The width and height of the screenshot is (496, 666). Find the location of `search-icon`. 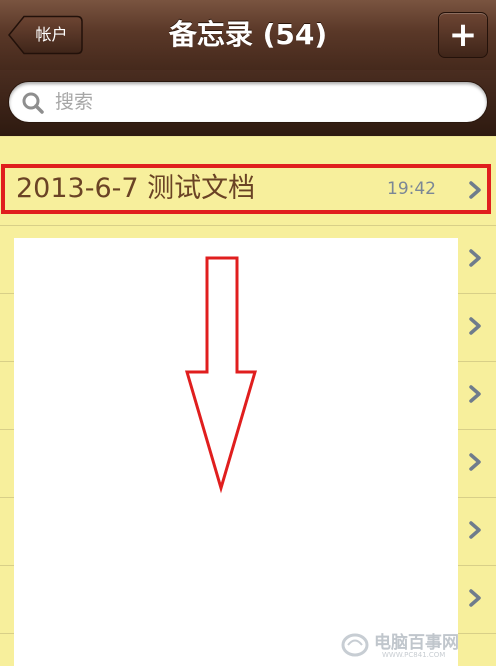

search-icon is located at coordinates (33, 103).